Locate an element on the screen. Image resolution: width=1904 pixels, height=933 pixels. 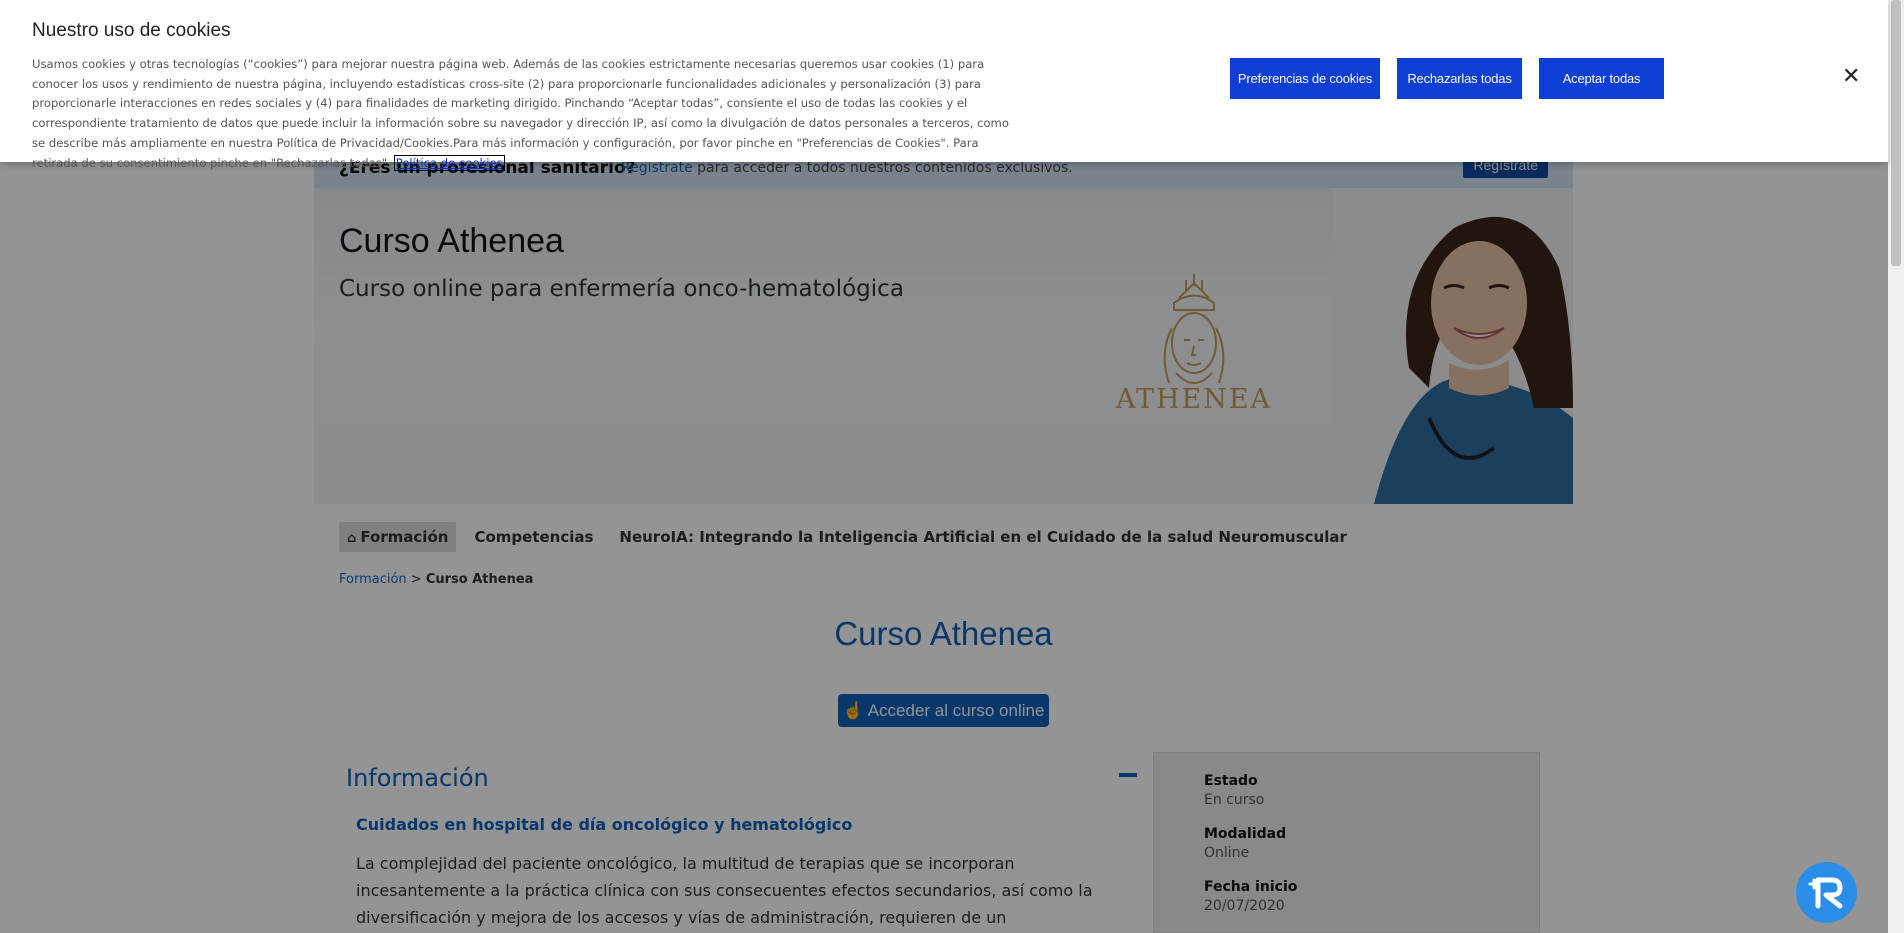
scrollbar-thumb is located at coordinates (1896, 133).